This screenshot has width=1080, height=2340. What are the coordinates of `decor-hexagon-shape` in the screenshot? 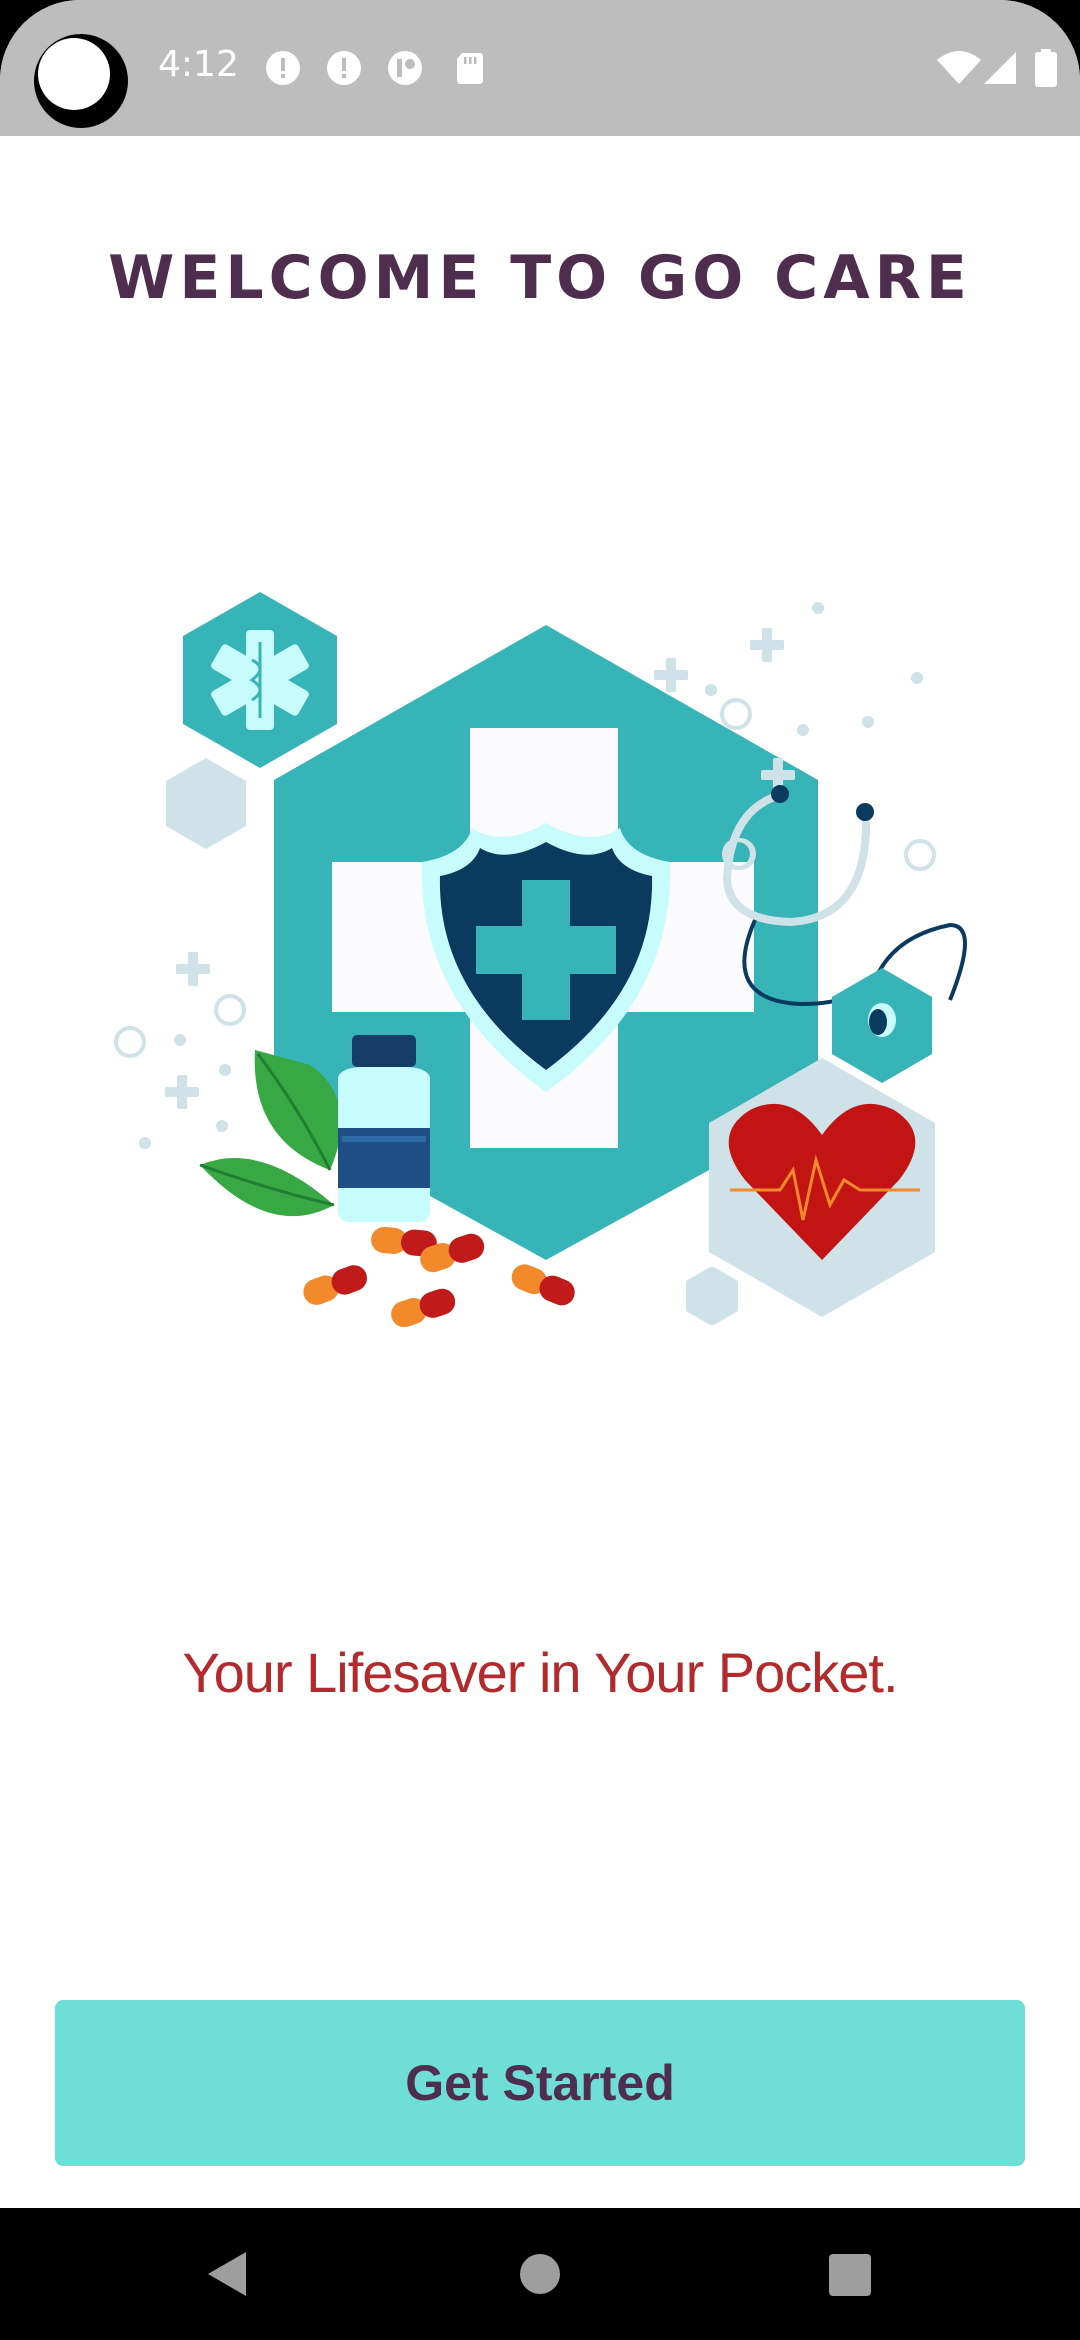 It's located at (206, 803).